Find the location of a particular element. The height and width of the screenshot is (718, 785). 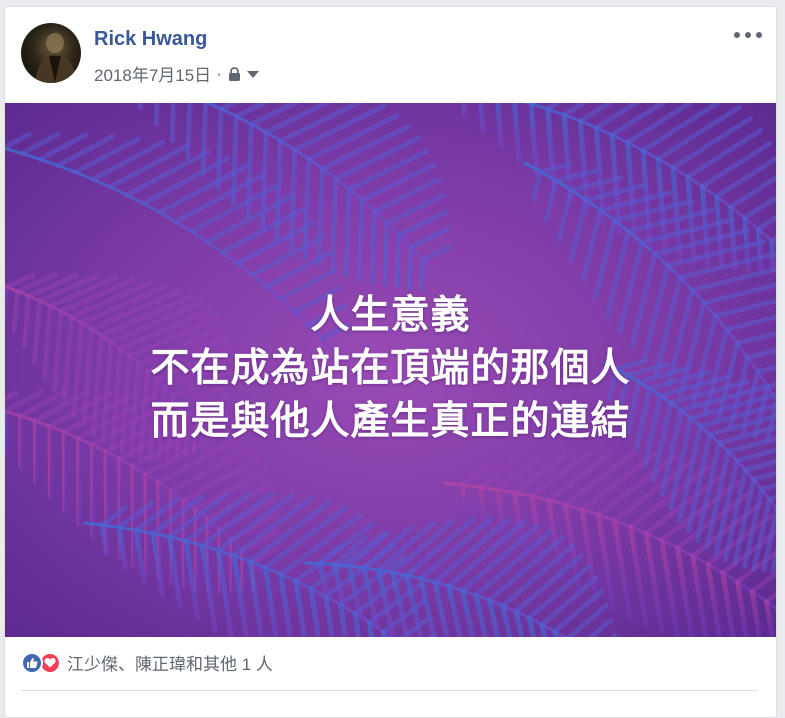

avatar is located at coordinates (51, 53).